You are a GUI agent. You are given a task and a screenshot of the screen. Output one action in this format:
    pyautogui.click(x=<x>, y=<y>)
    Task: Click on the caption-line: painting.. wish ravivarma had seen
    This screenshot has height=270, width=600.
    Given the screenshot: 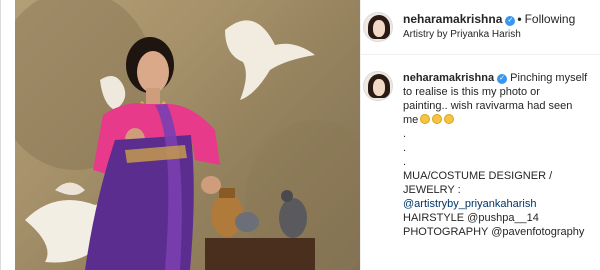 What is the action you would take?
    pyautogui.click(x=488, y=106)
    